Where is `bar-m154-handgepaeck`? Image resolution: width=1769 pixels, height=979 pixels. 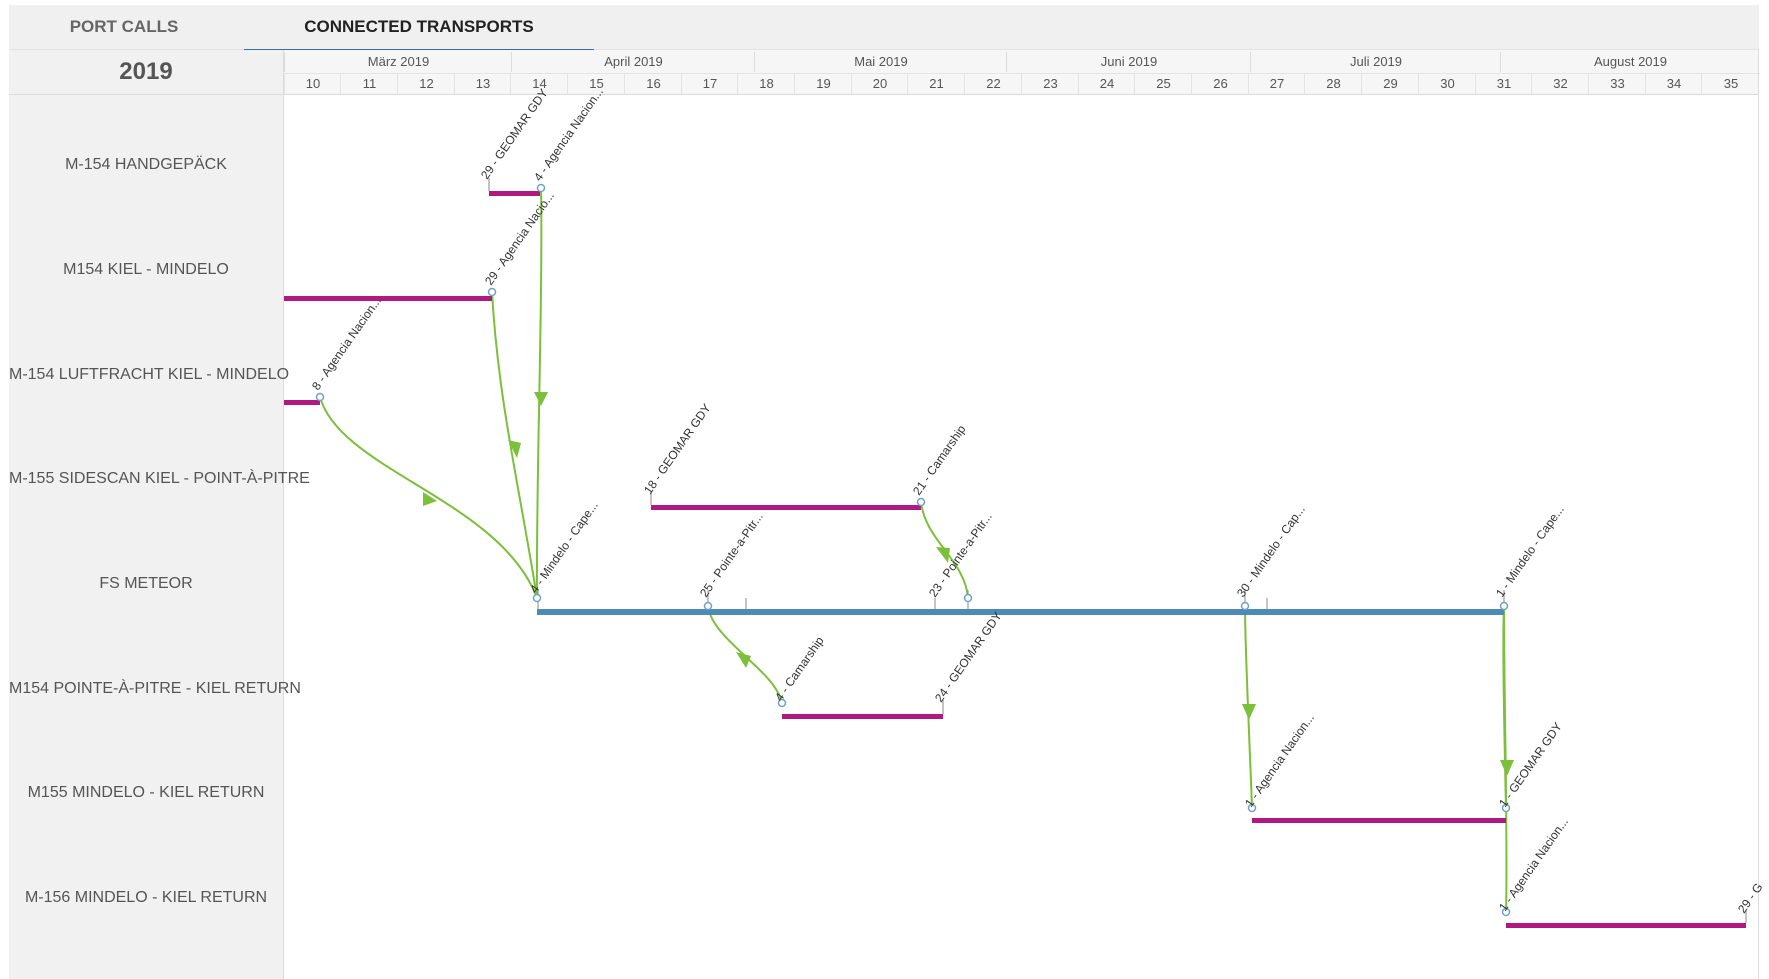 bar-m154-handgepaeck is located at coordinates (514, 193).